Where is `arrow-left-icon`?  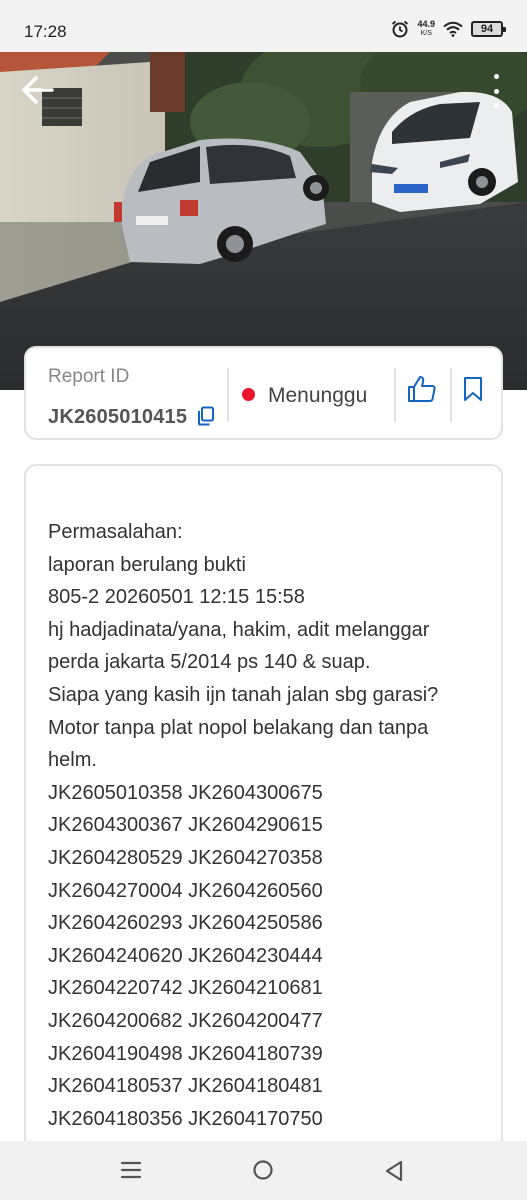 arrow-left-icon is located at coordinates (38, 90).